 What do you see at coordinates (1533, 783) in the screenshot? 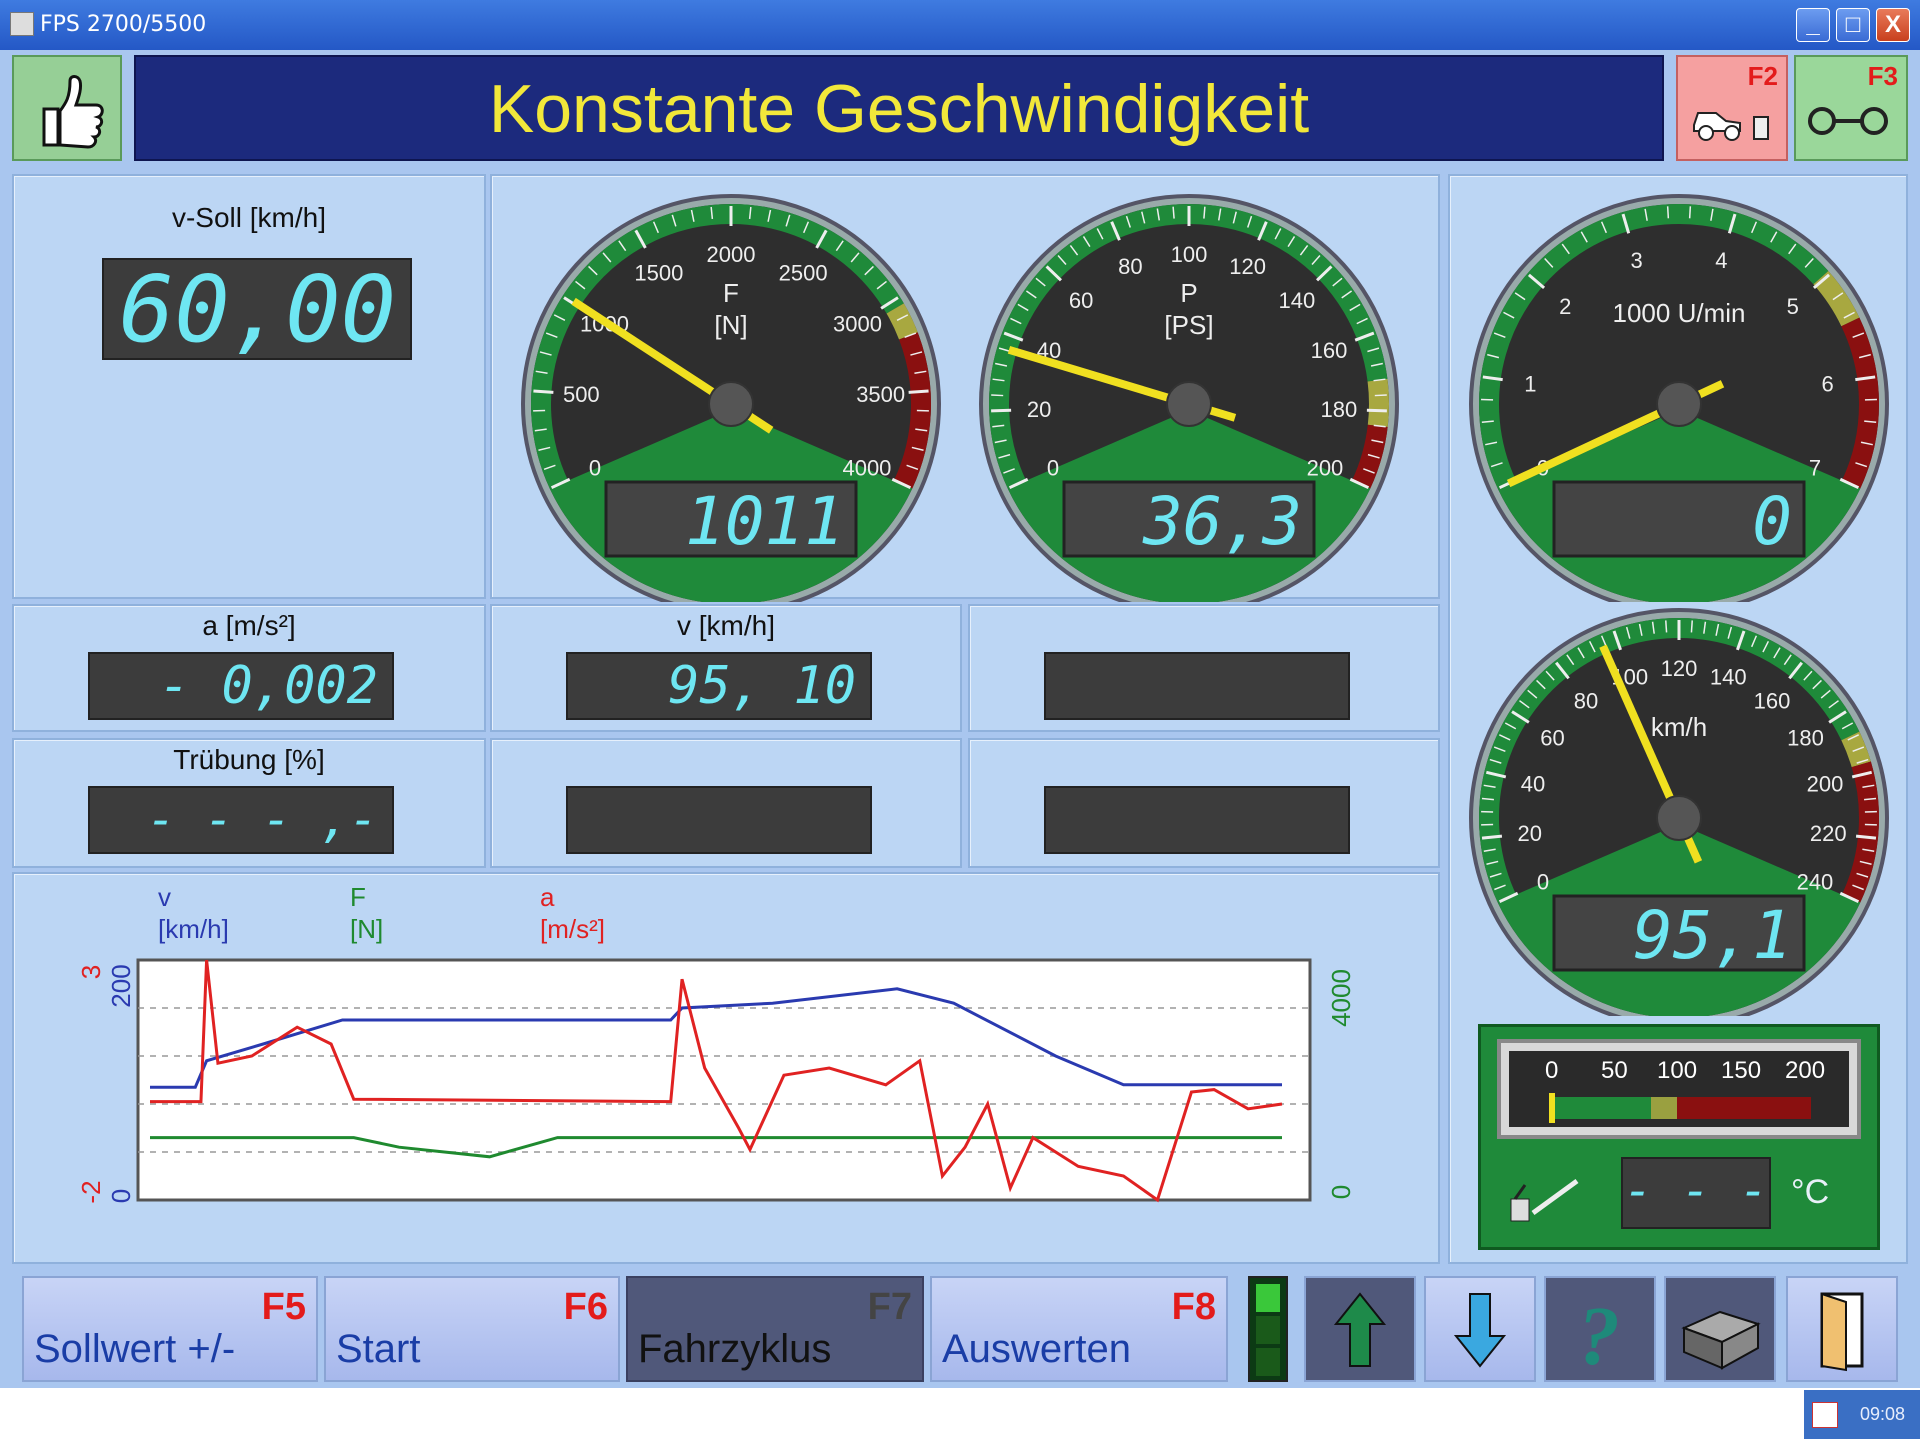
I see `speed-tick-label: 40` at bounding box center [1533, 783].